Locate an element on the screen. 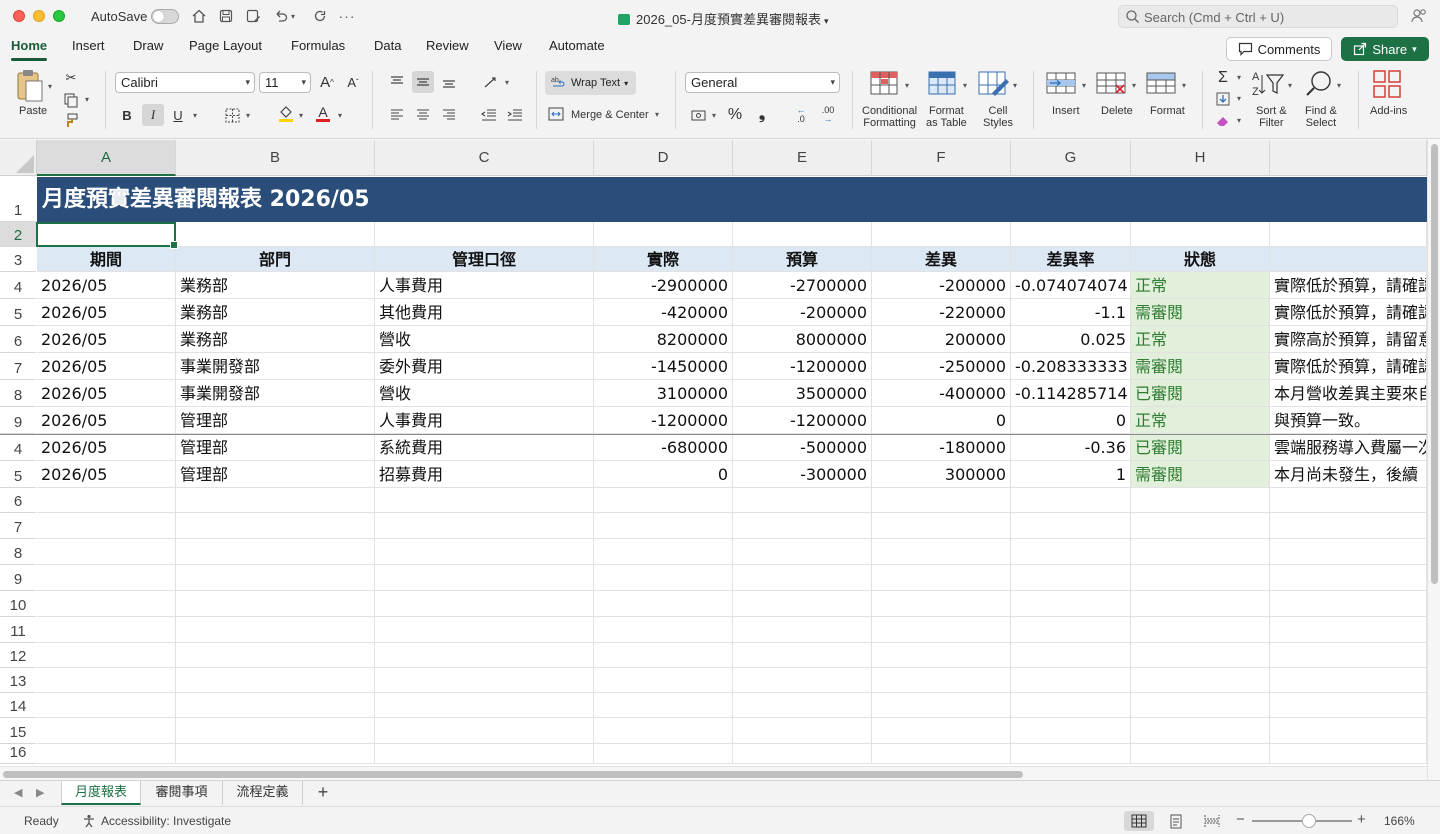  sort-filter-icon: AZ is located at coordinates (1269, 85).